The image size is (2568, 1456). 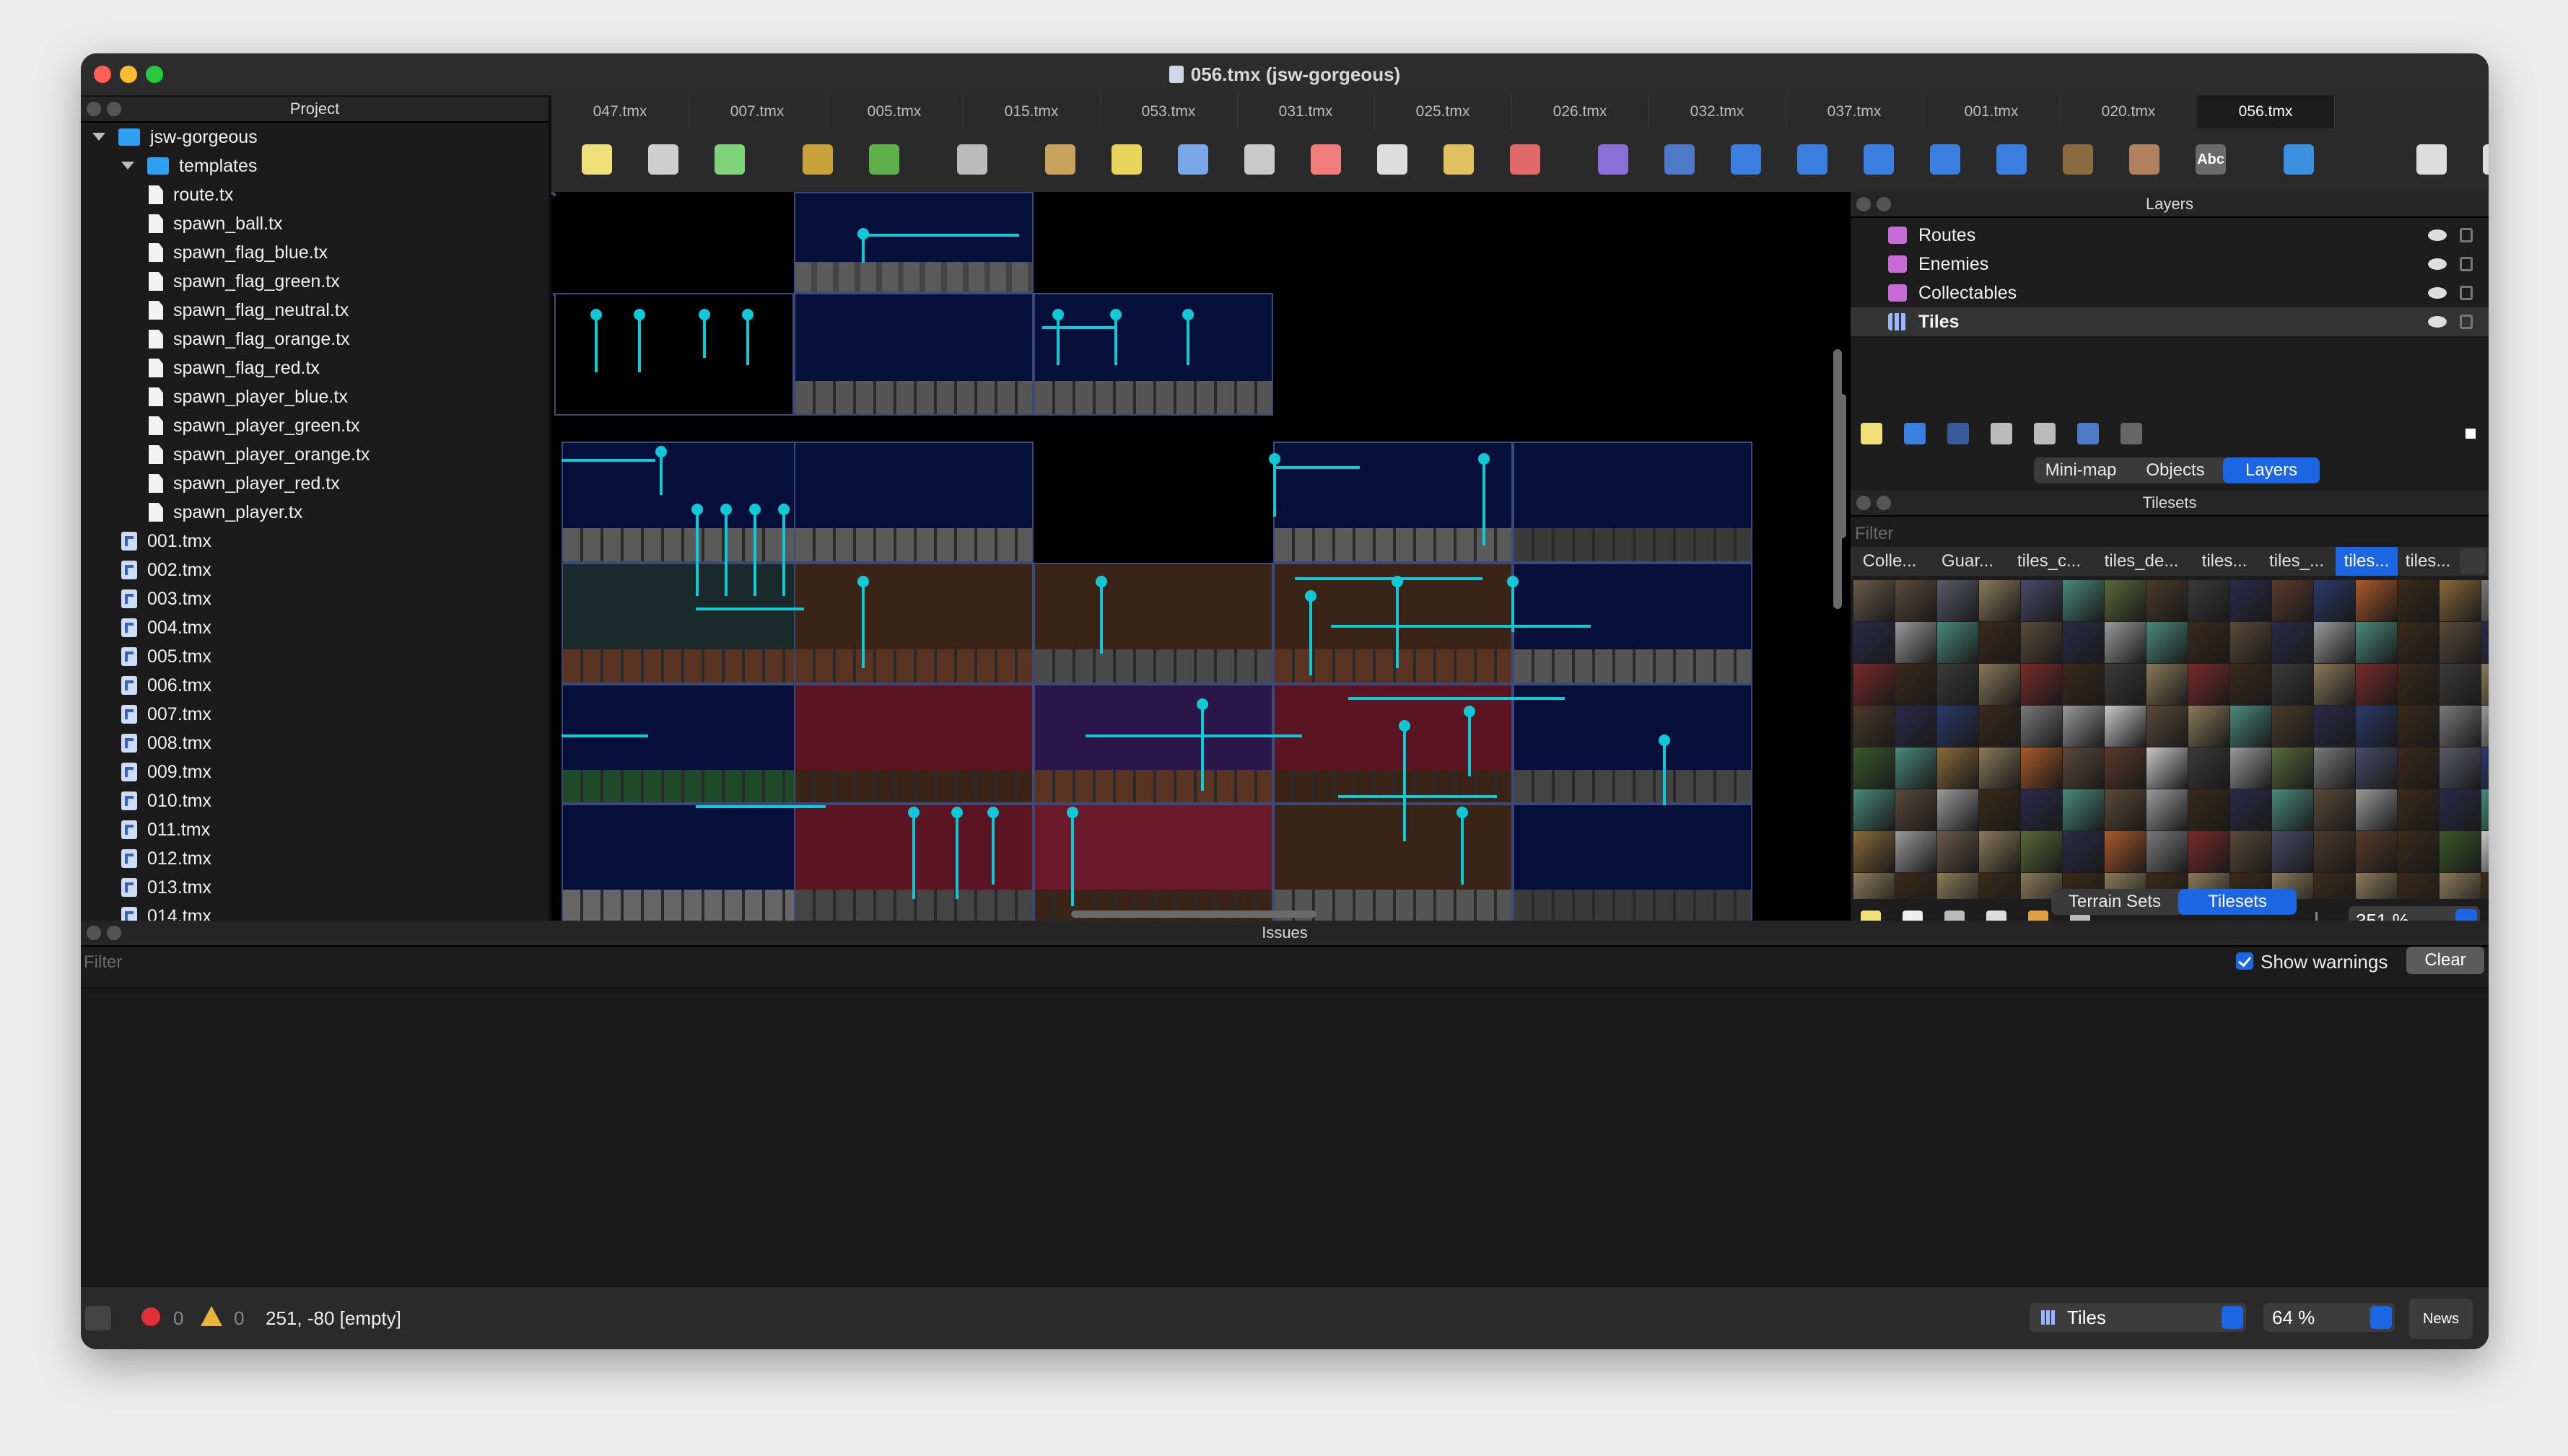 I want to click on dock-splitter, so click(x=1837, y=479).